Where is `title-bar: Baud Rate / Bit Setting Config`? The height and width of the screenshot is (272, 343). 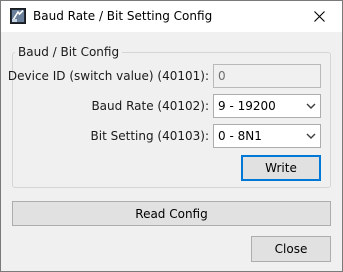
title-bar: Baud Rate / Bit Setting Config is located at coordinates (171, 16).